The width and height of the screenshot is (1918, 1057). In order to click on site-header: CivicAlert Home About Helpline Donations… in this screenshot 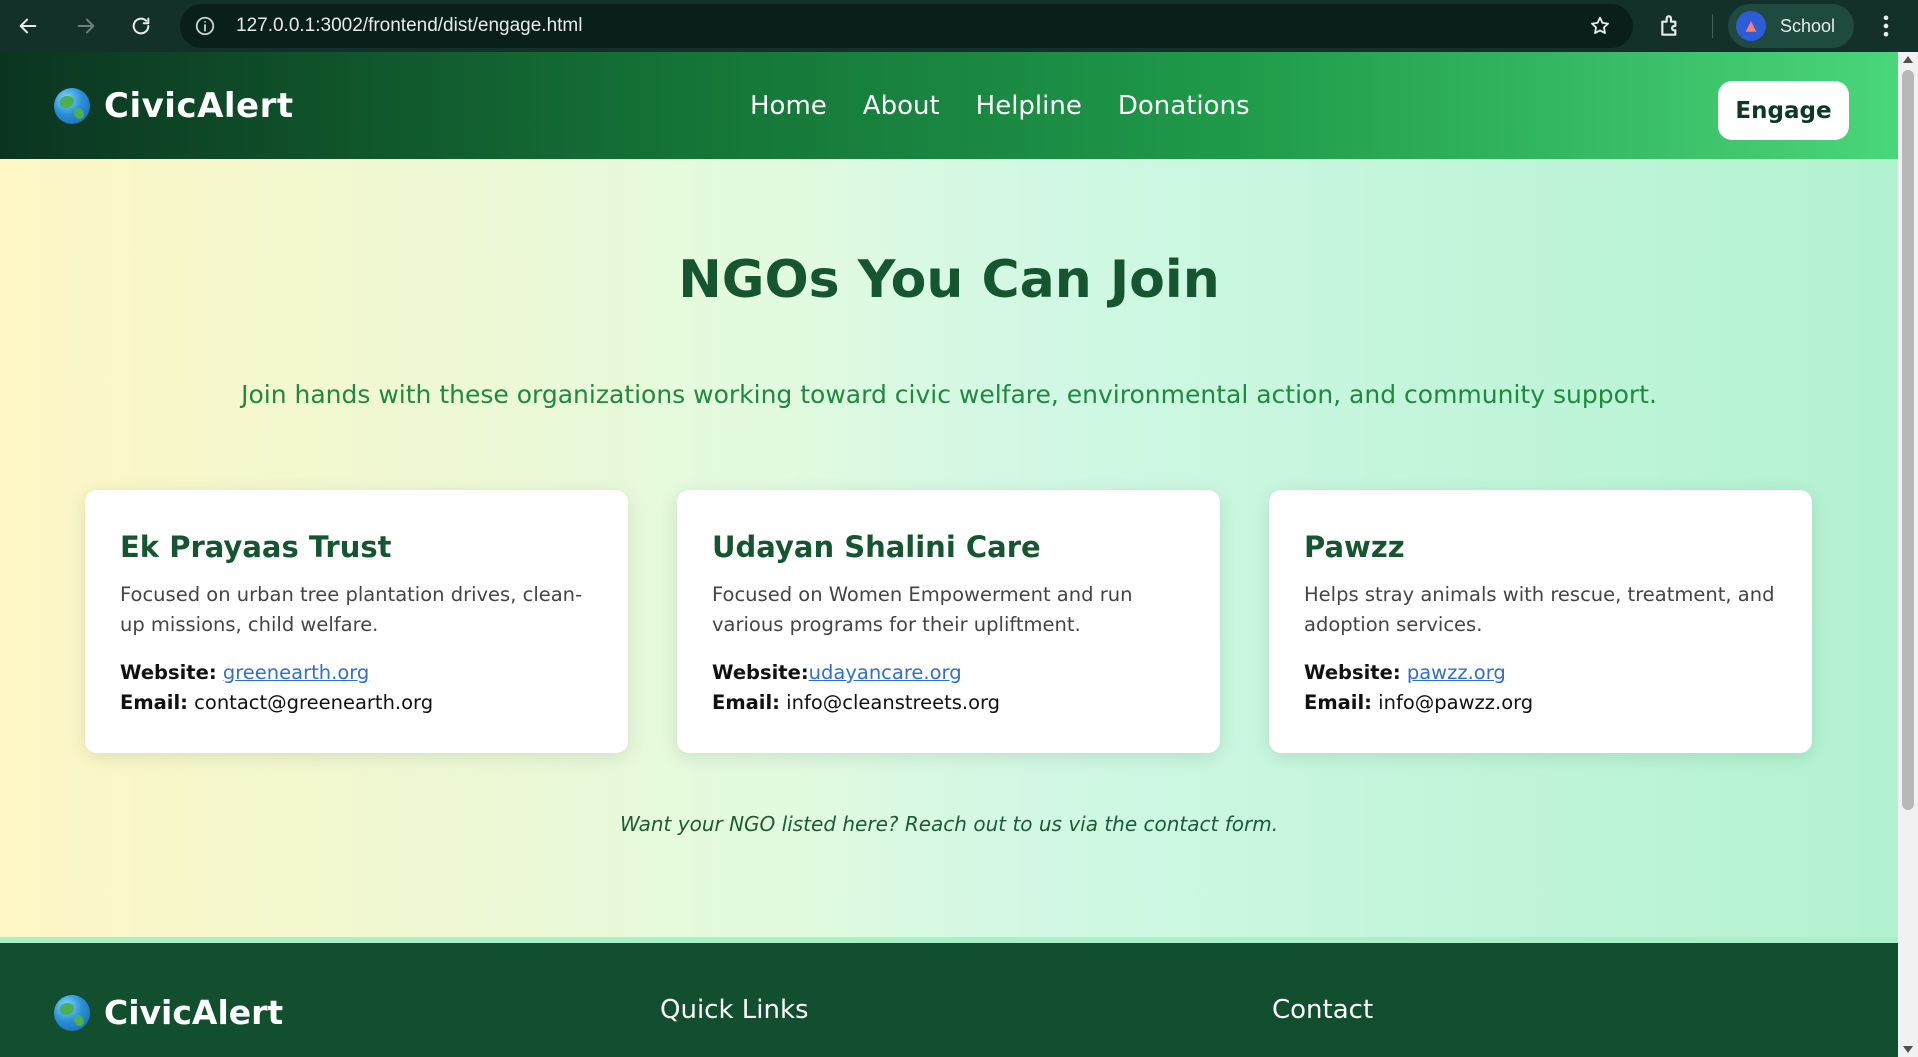, I will do `click(949, 105)`.